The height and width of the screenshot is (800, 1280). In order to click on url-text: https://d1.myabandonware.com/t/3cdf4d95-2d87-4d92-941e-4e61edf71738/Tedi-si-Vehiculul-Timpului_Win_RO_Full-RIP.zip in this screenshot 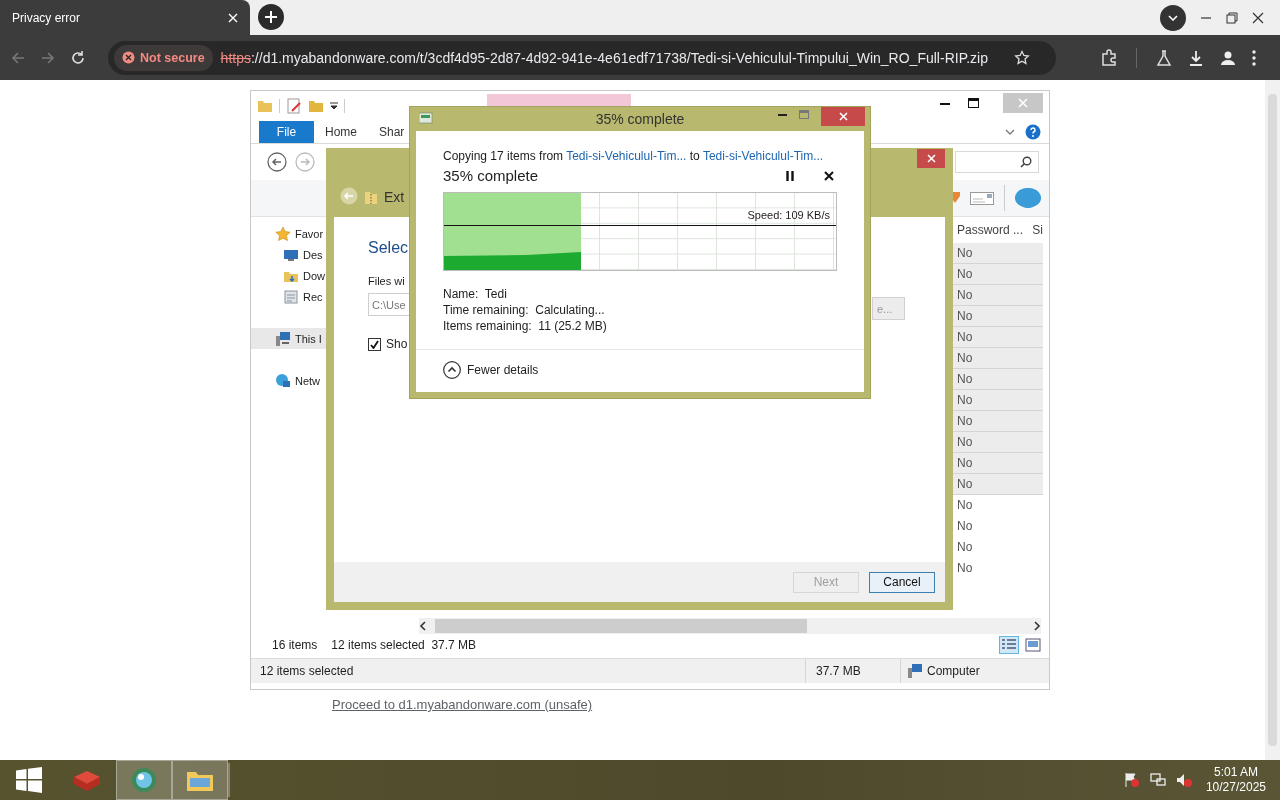, I will do `click(604, 57)`.